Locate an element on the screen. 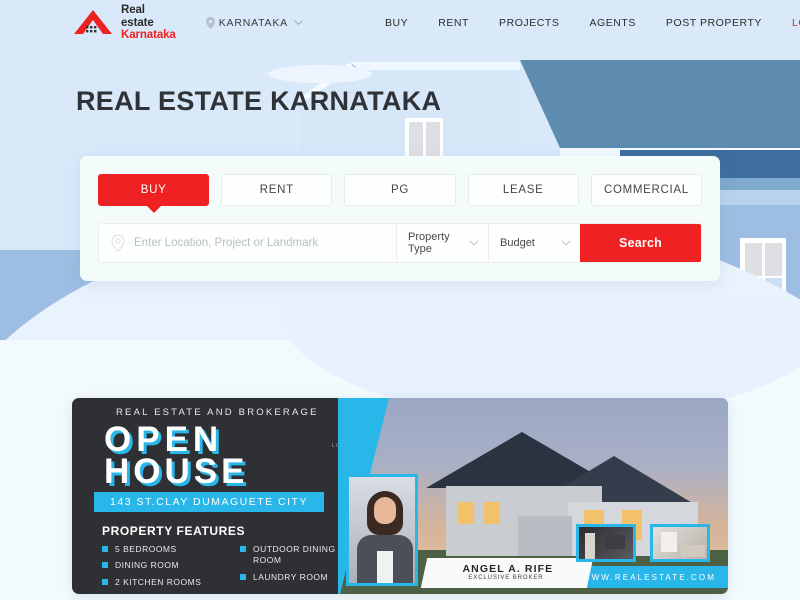 This screenshot has height=600, width=800. list-item: DINING ROOM is located at coordinates (163, 565).